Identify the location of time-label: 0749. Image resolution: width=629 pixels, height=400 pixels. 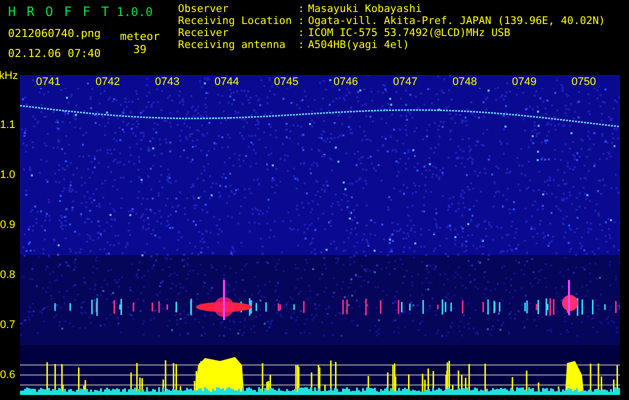
(534, 82).